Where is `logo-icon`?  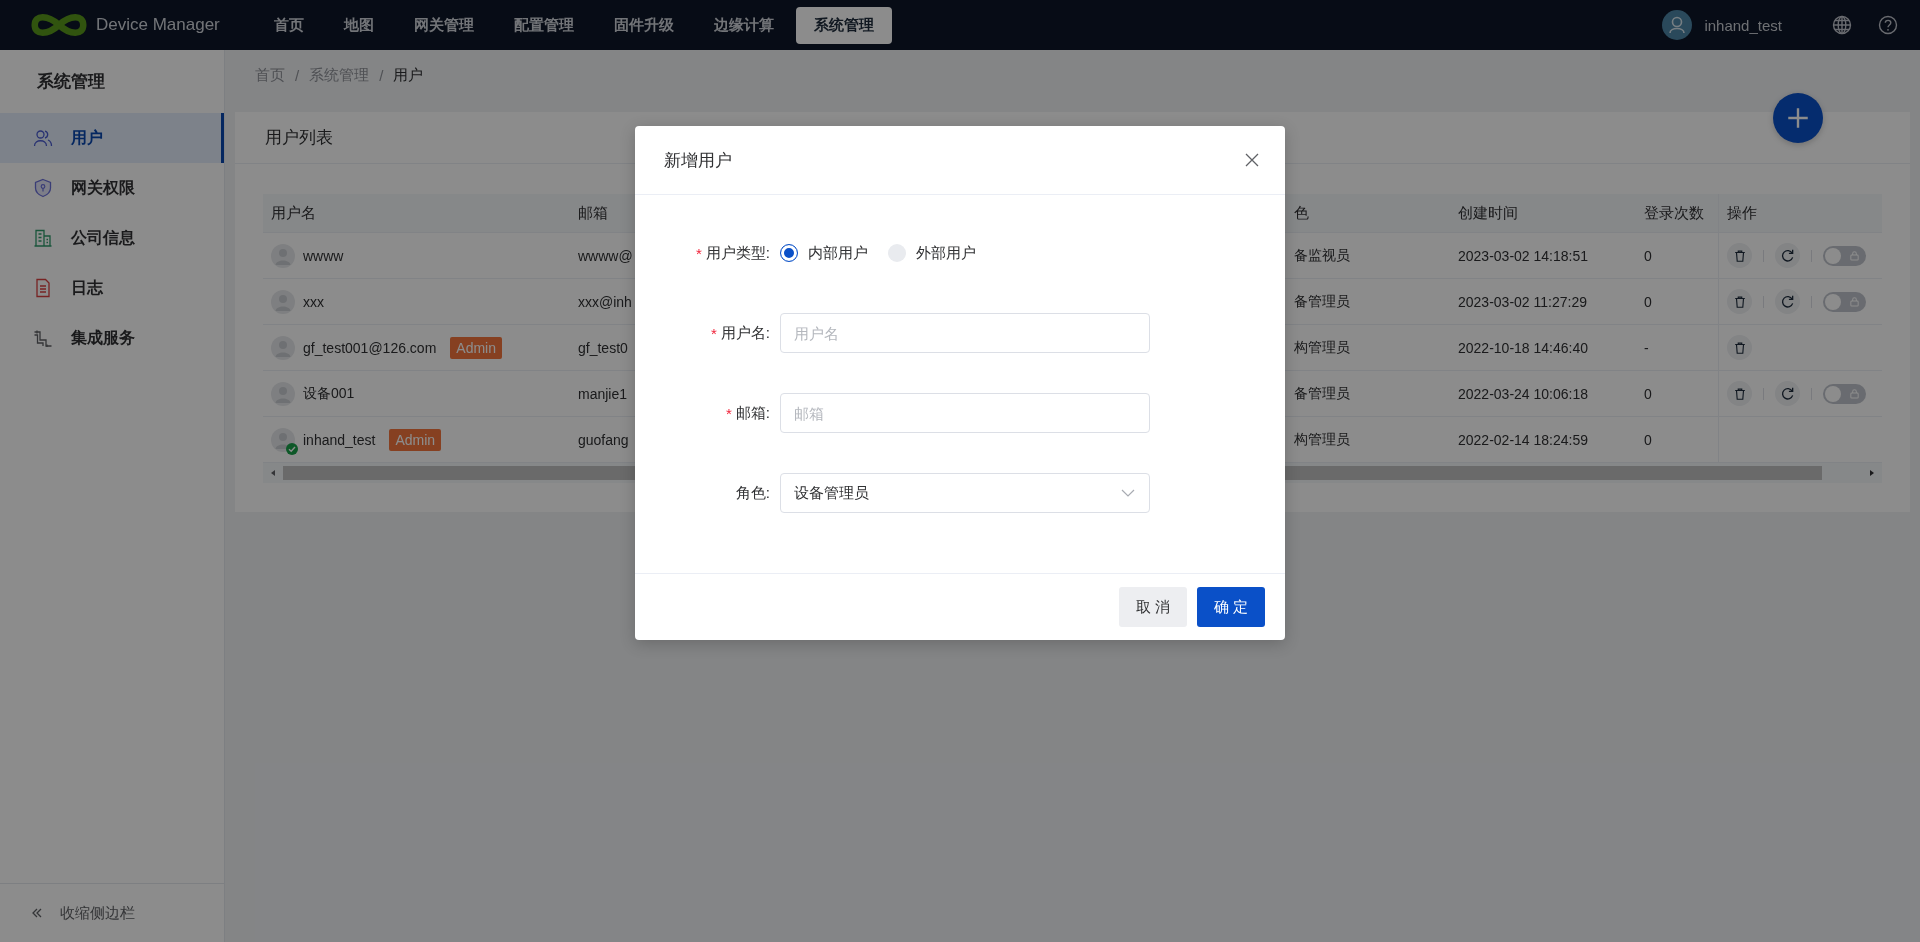
logo-icon is located at coordinates (59, 25).